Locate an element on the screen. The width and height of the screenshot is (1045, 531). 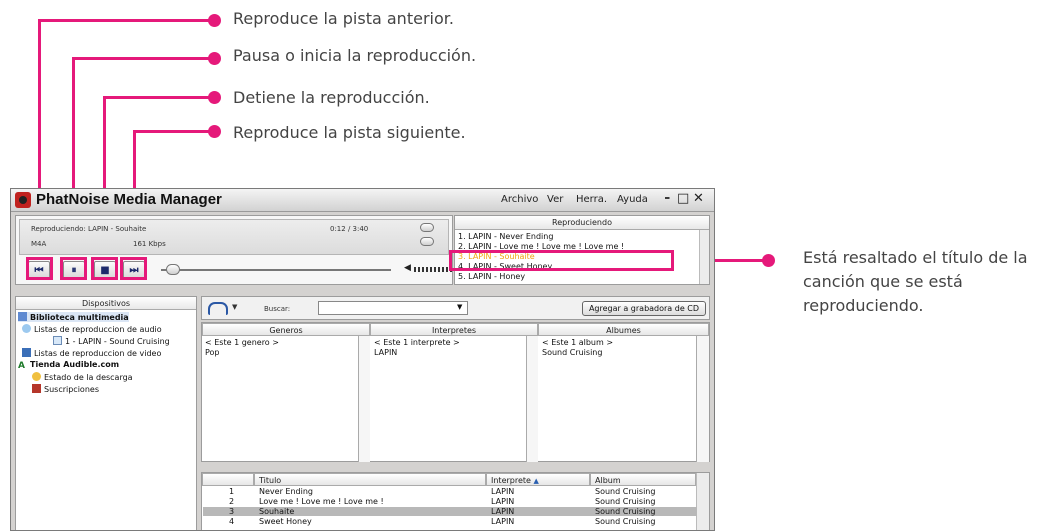
menu-archivo: Archivo is located at coordinates (519, 199).